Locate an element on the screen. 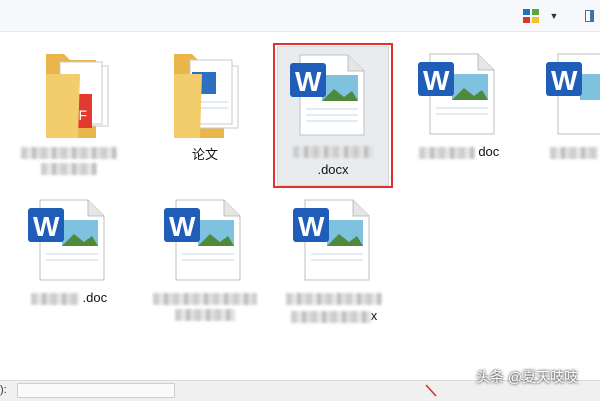 The height and width of the screenshot is (401, 600). status-label: ): is located at coordinates (3, 390).